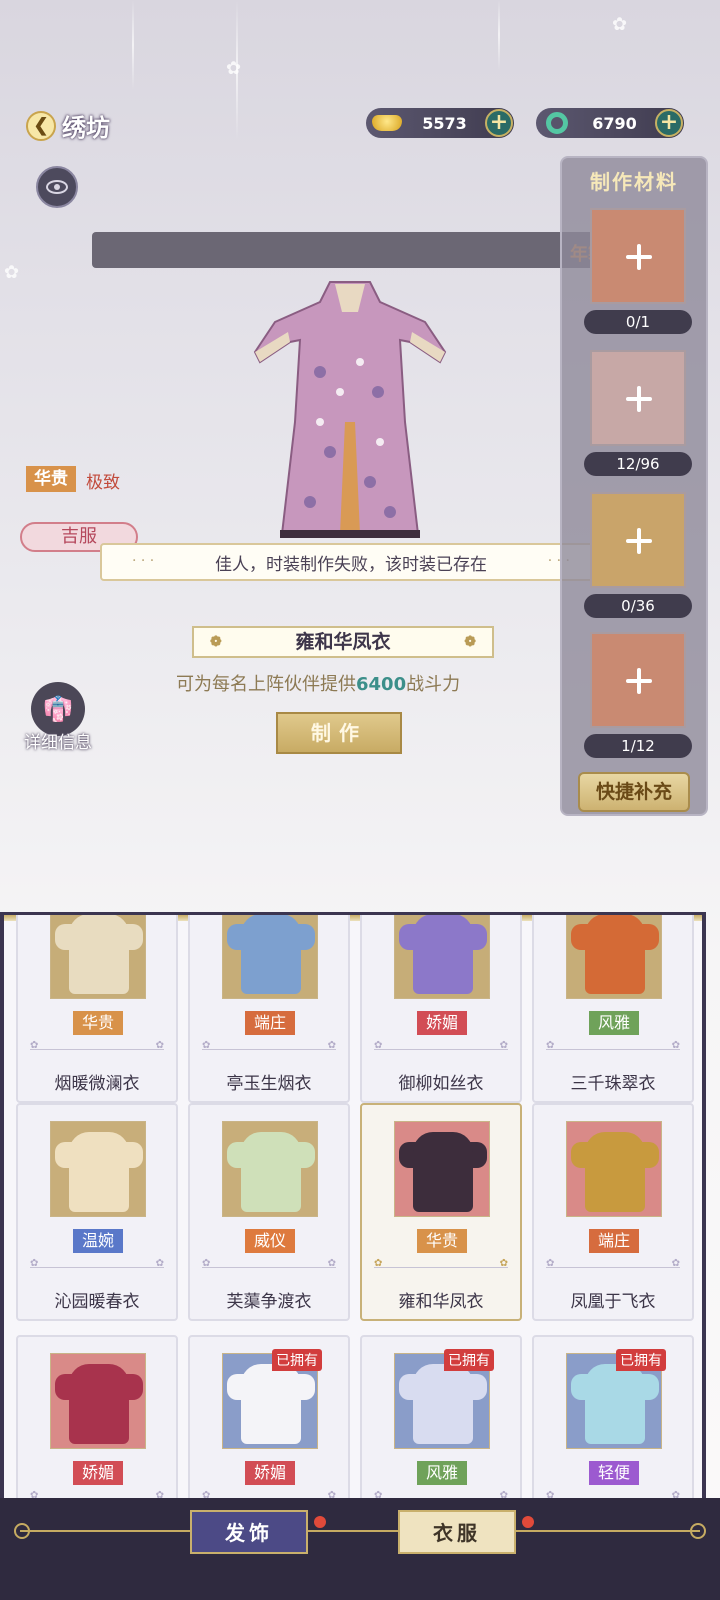  Describe the element at coordinates (58, 717) in the screenshot. I see `detail-info-button: 👘 详细信息` at that location.